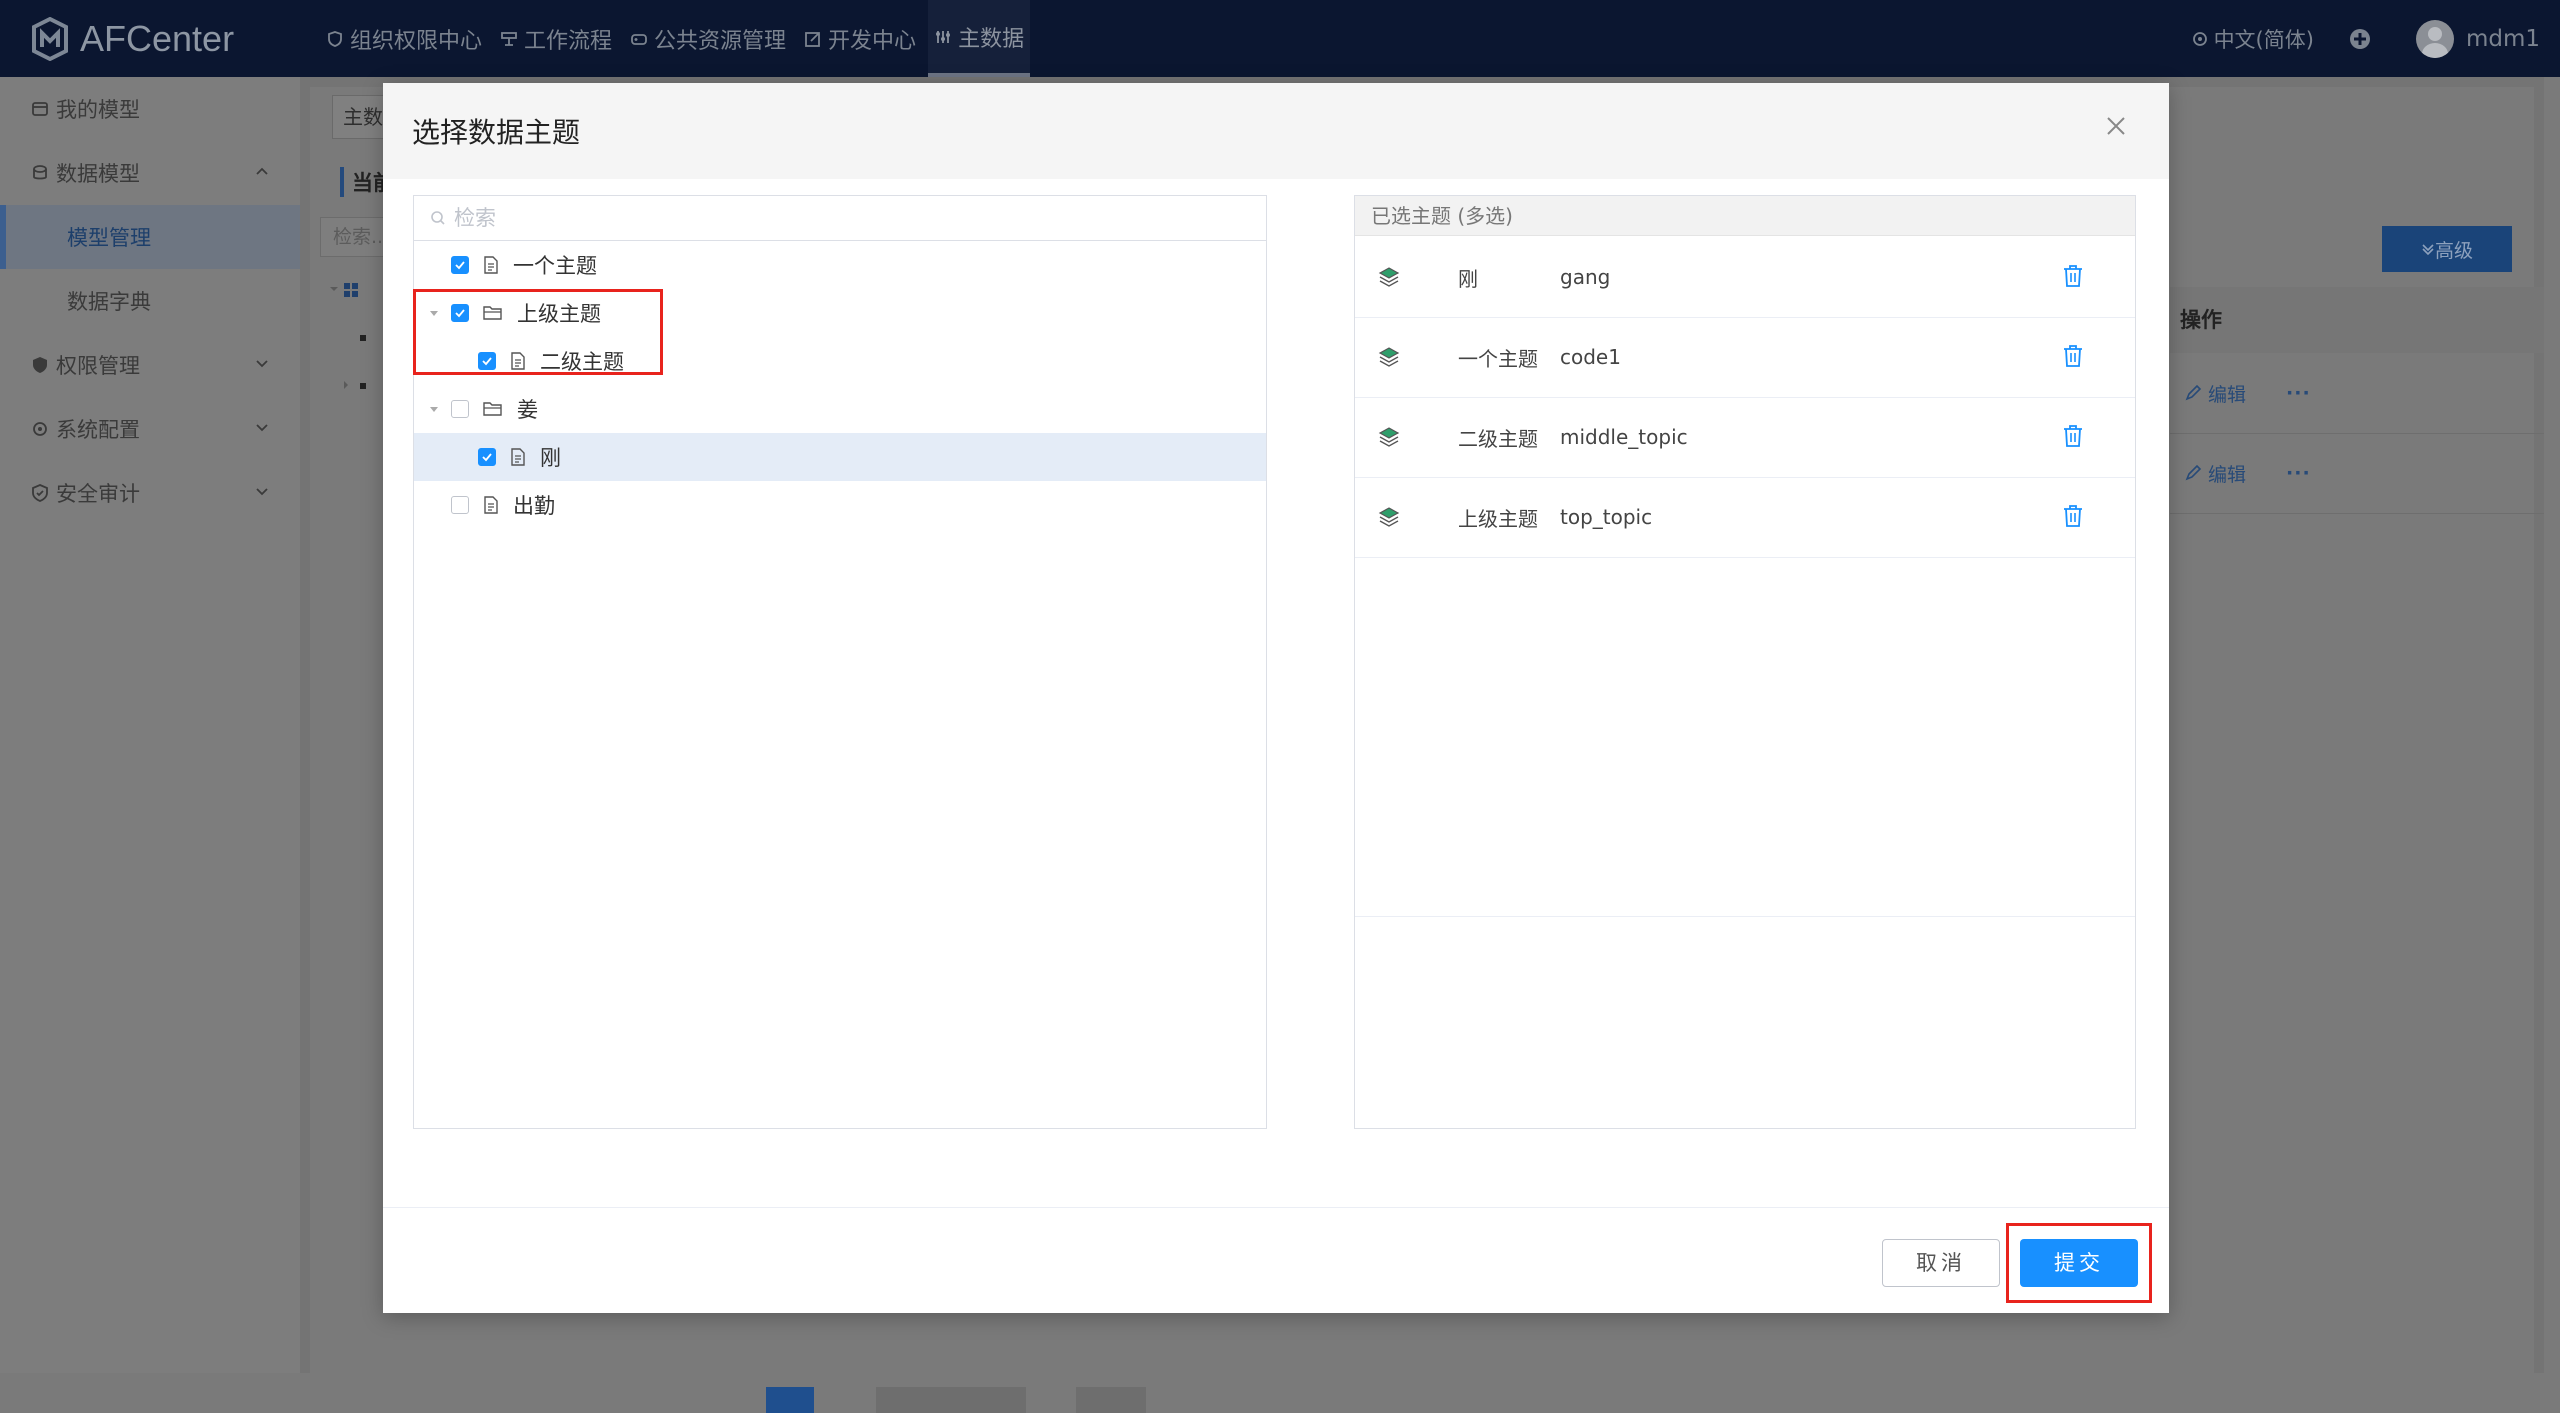 This screenshot has width=2560, height=1413. What do you see at coordinates (639, 39) in the screenshot?
I see `gamepad-icon` at bounding box center [639, 39].